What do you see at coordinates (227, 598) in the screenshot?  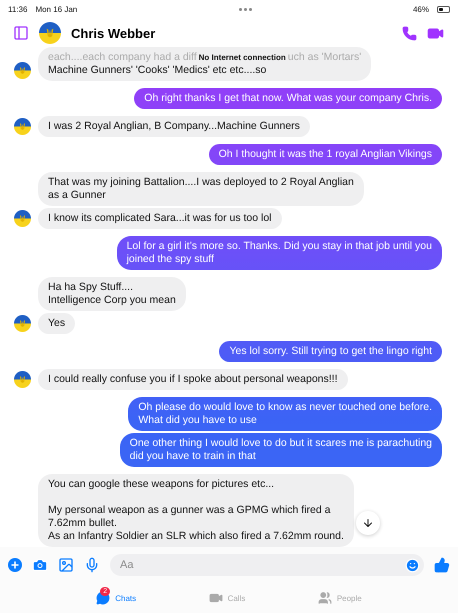 I see `tab: Calls` at bounding box center [227, 598].